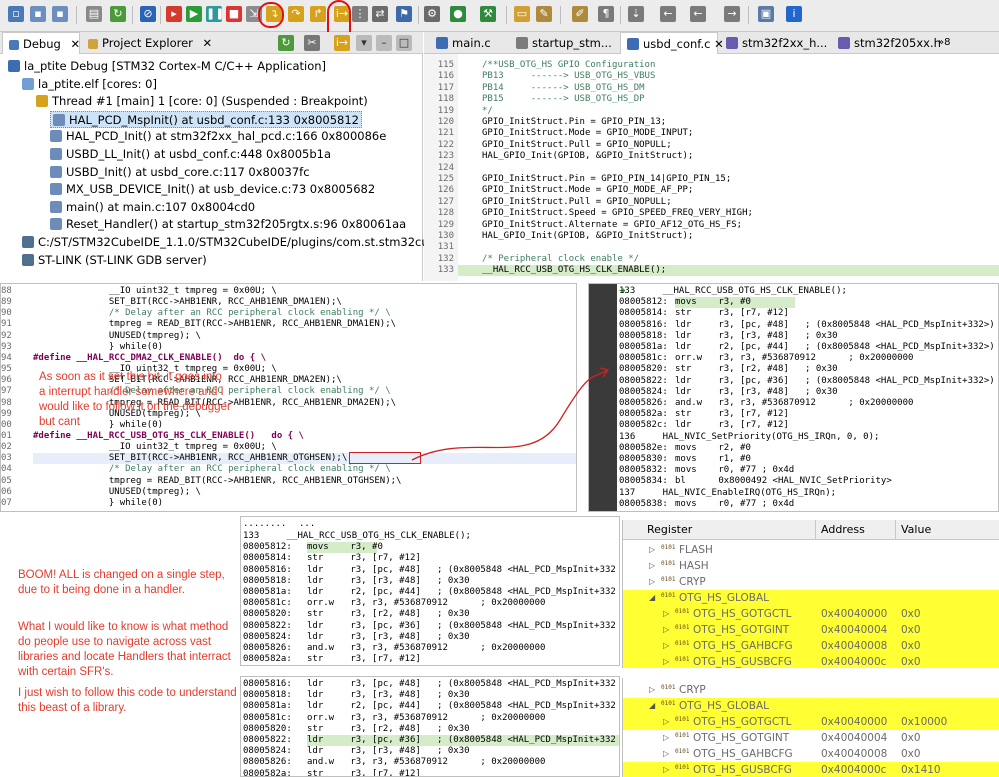  What do you see at coordinates (811, 722) in the screenshot?
I see `register-row: ▷ 0101 OTG_HS_GOTGCTL 0x40040000 0x10000` at bounding box center [811, 722].